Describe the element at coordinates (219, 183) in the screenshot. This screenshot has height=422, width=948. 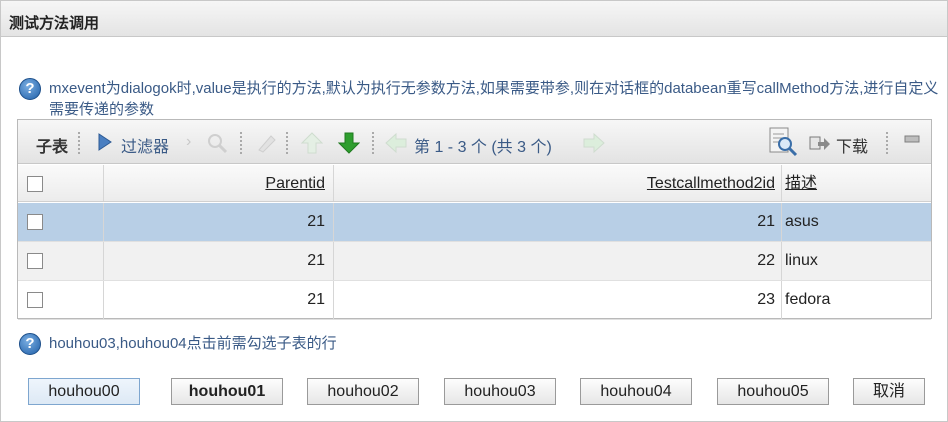
I see `column-header-parentid: Parentid` at that location.